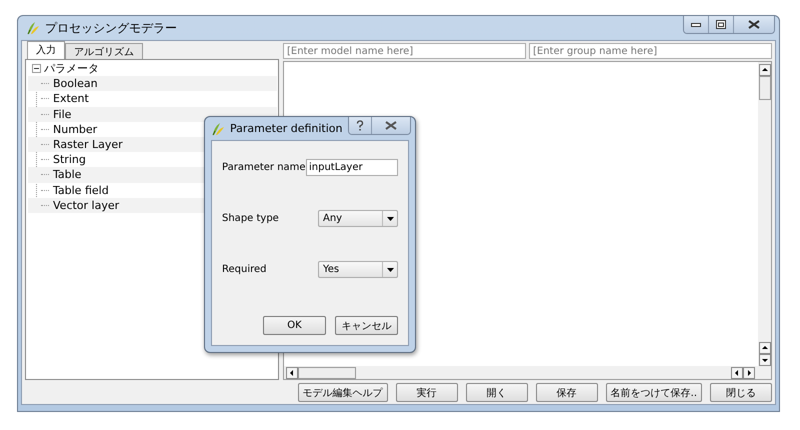 The width and height of the screenshot is (800, 430). What do you see at coordinates (366, 325) in the screenshot?
I see `button: キャンセル` at bounding box center [366, 325].